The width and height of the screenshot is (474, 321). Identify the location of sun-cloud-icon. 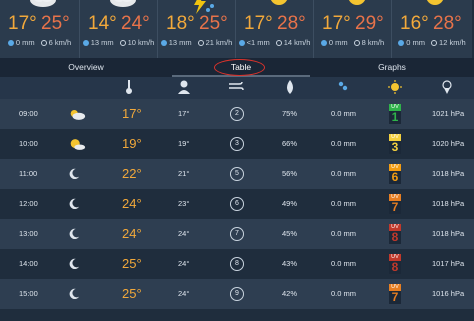
(77, 144).